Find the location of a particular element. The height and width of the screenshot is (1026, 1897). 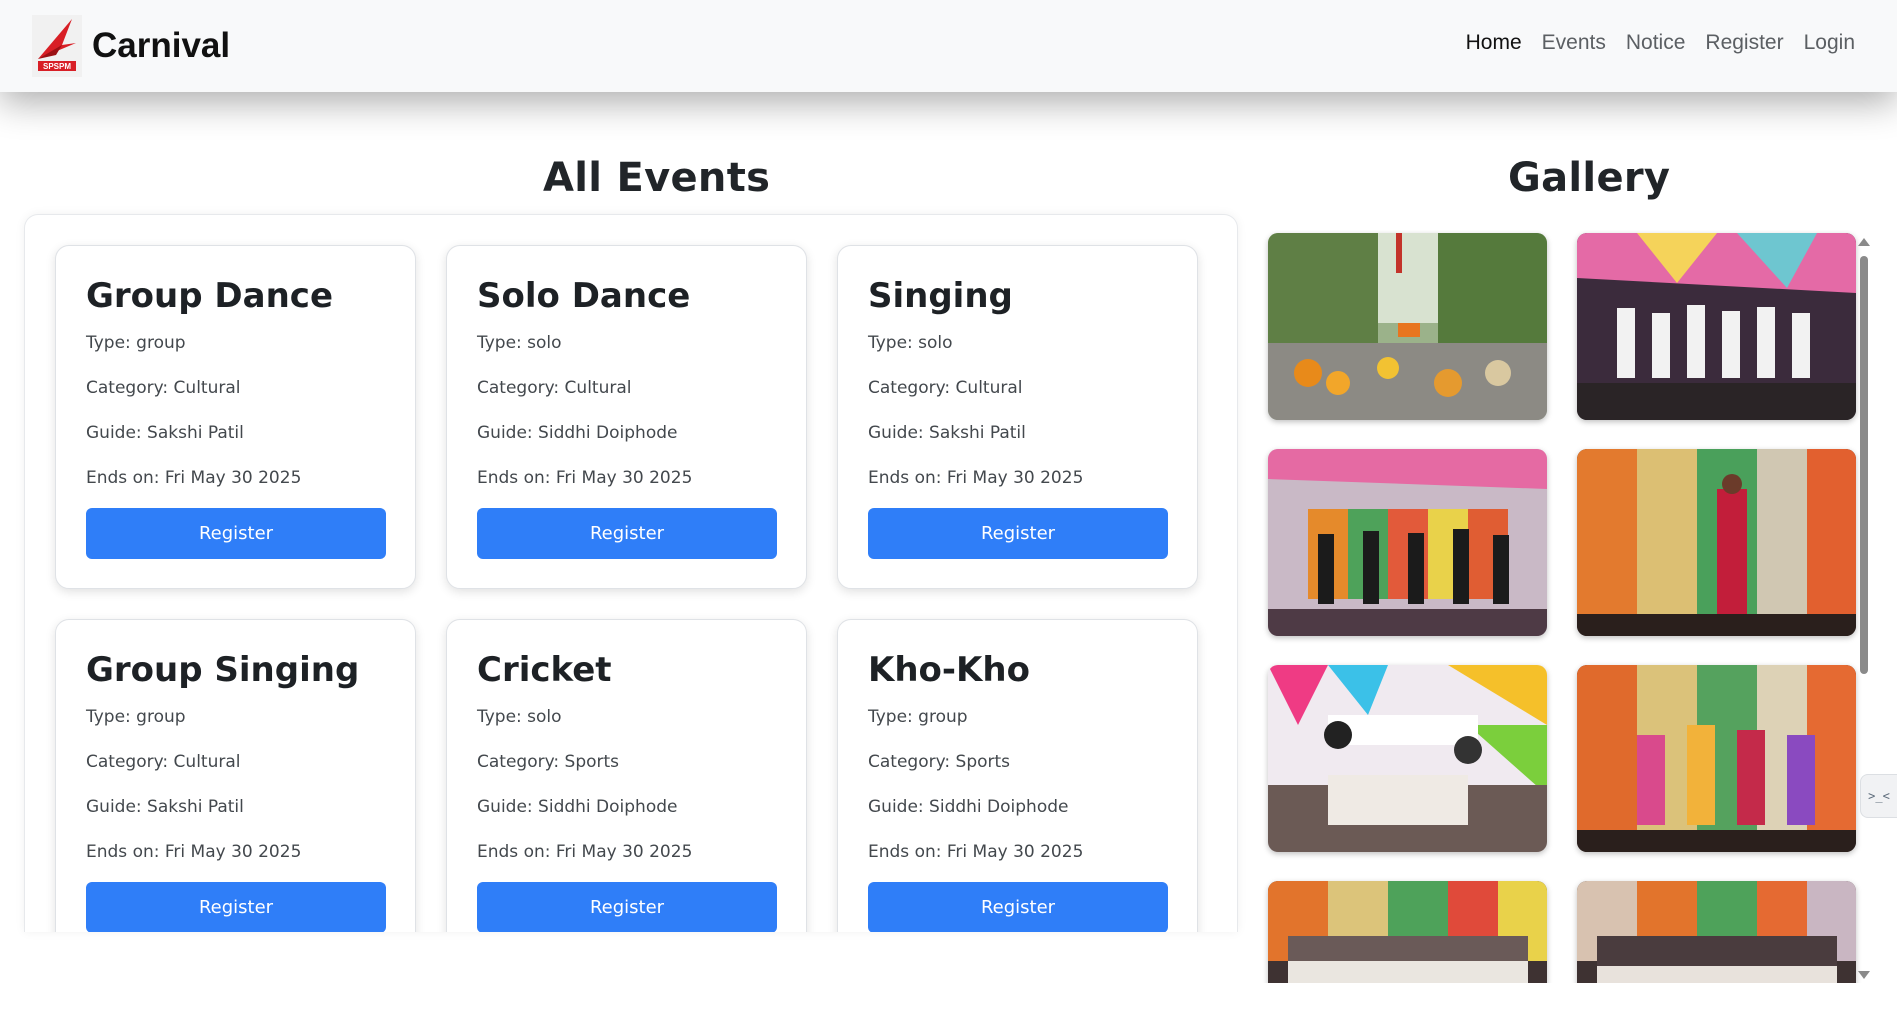

gallery-title: Gallery is located at coordinates (1589, 178).